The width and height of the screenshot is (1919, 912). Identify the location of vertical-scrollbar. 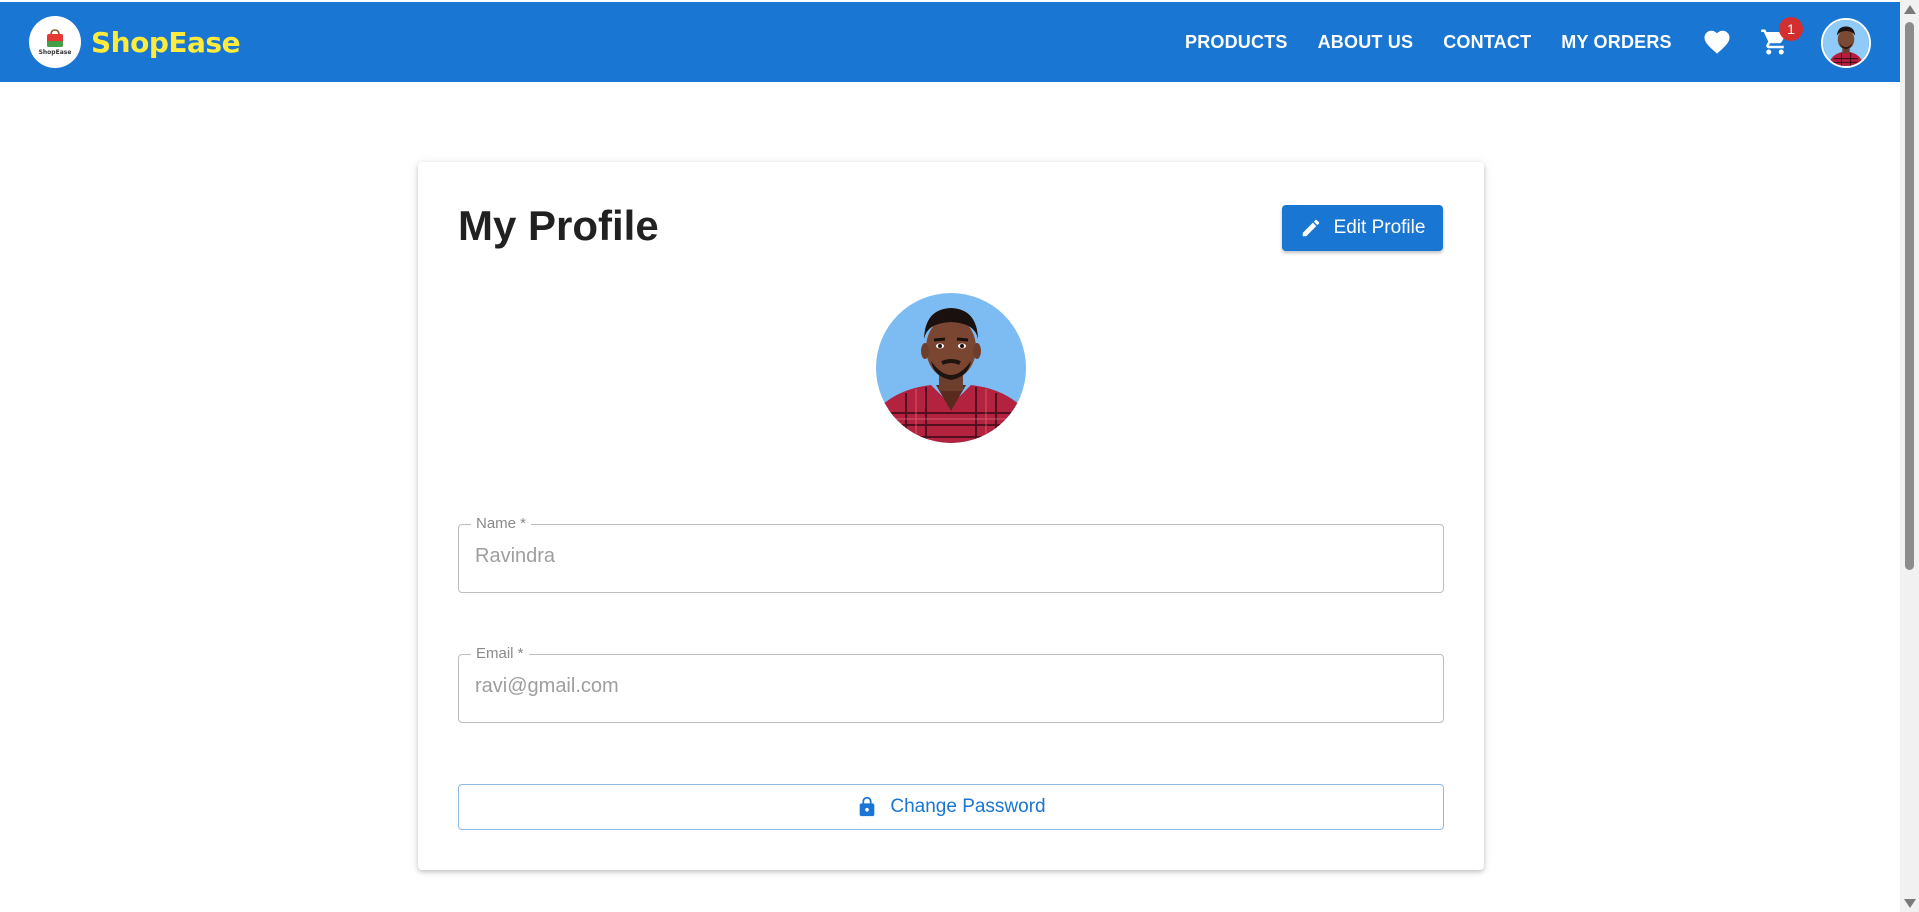
(1909, 456).